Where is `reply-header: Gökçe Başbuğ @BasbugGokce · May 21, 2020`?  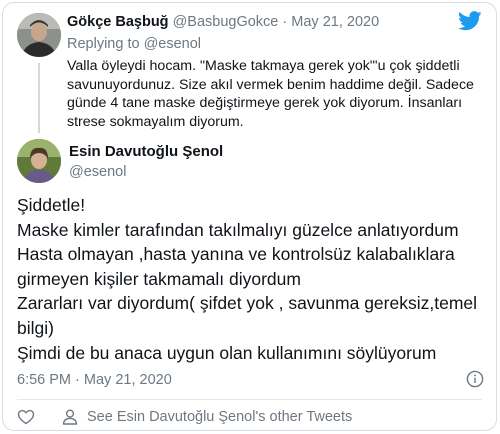 reply-header: Gökçe Başbuğ @BasbugGokce · May 21, 2020 is located at coordinates (223, 22).